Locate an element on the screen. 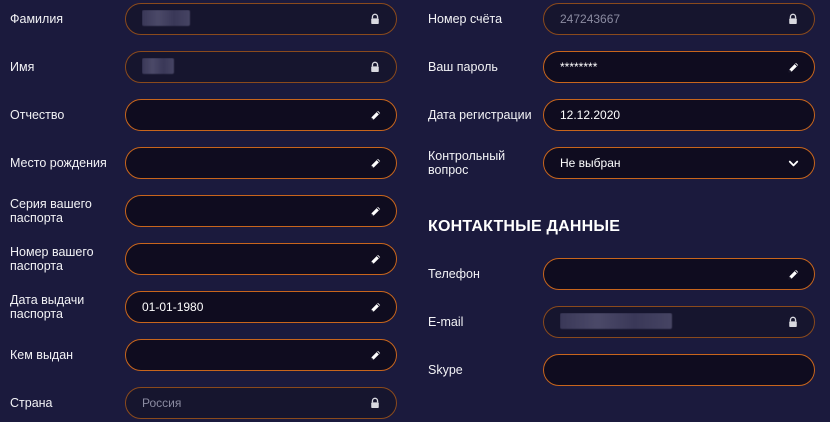 The height and width of the screenshot is (422, 830). patronymic-field is located at coordinates (261, 115).